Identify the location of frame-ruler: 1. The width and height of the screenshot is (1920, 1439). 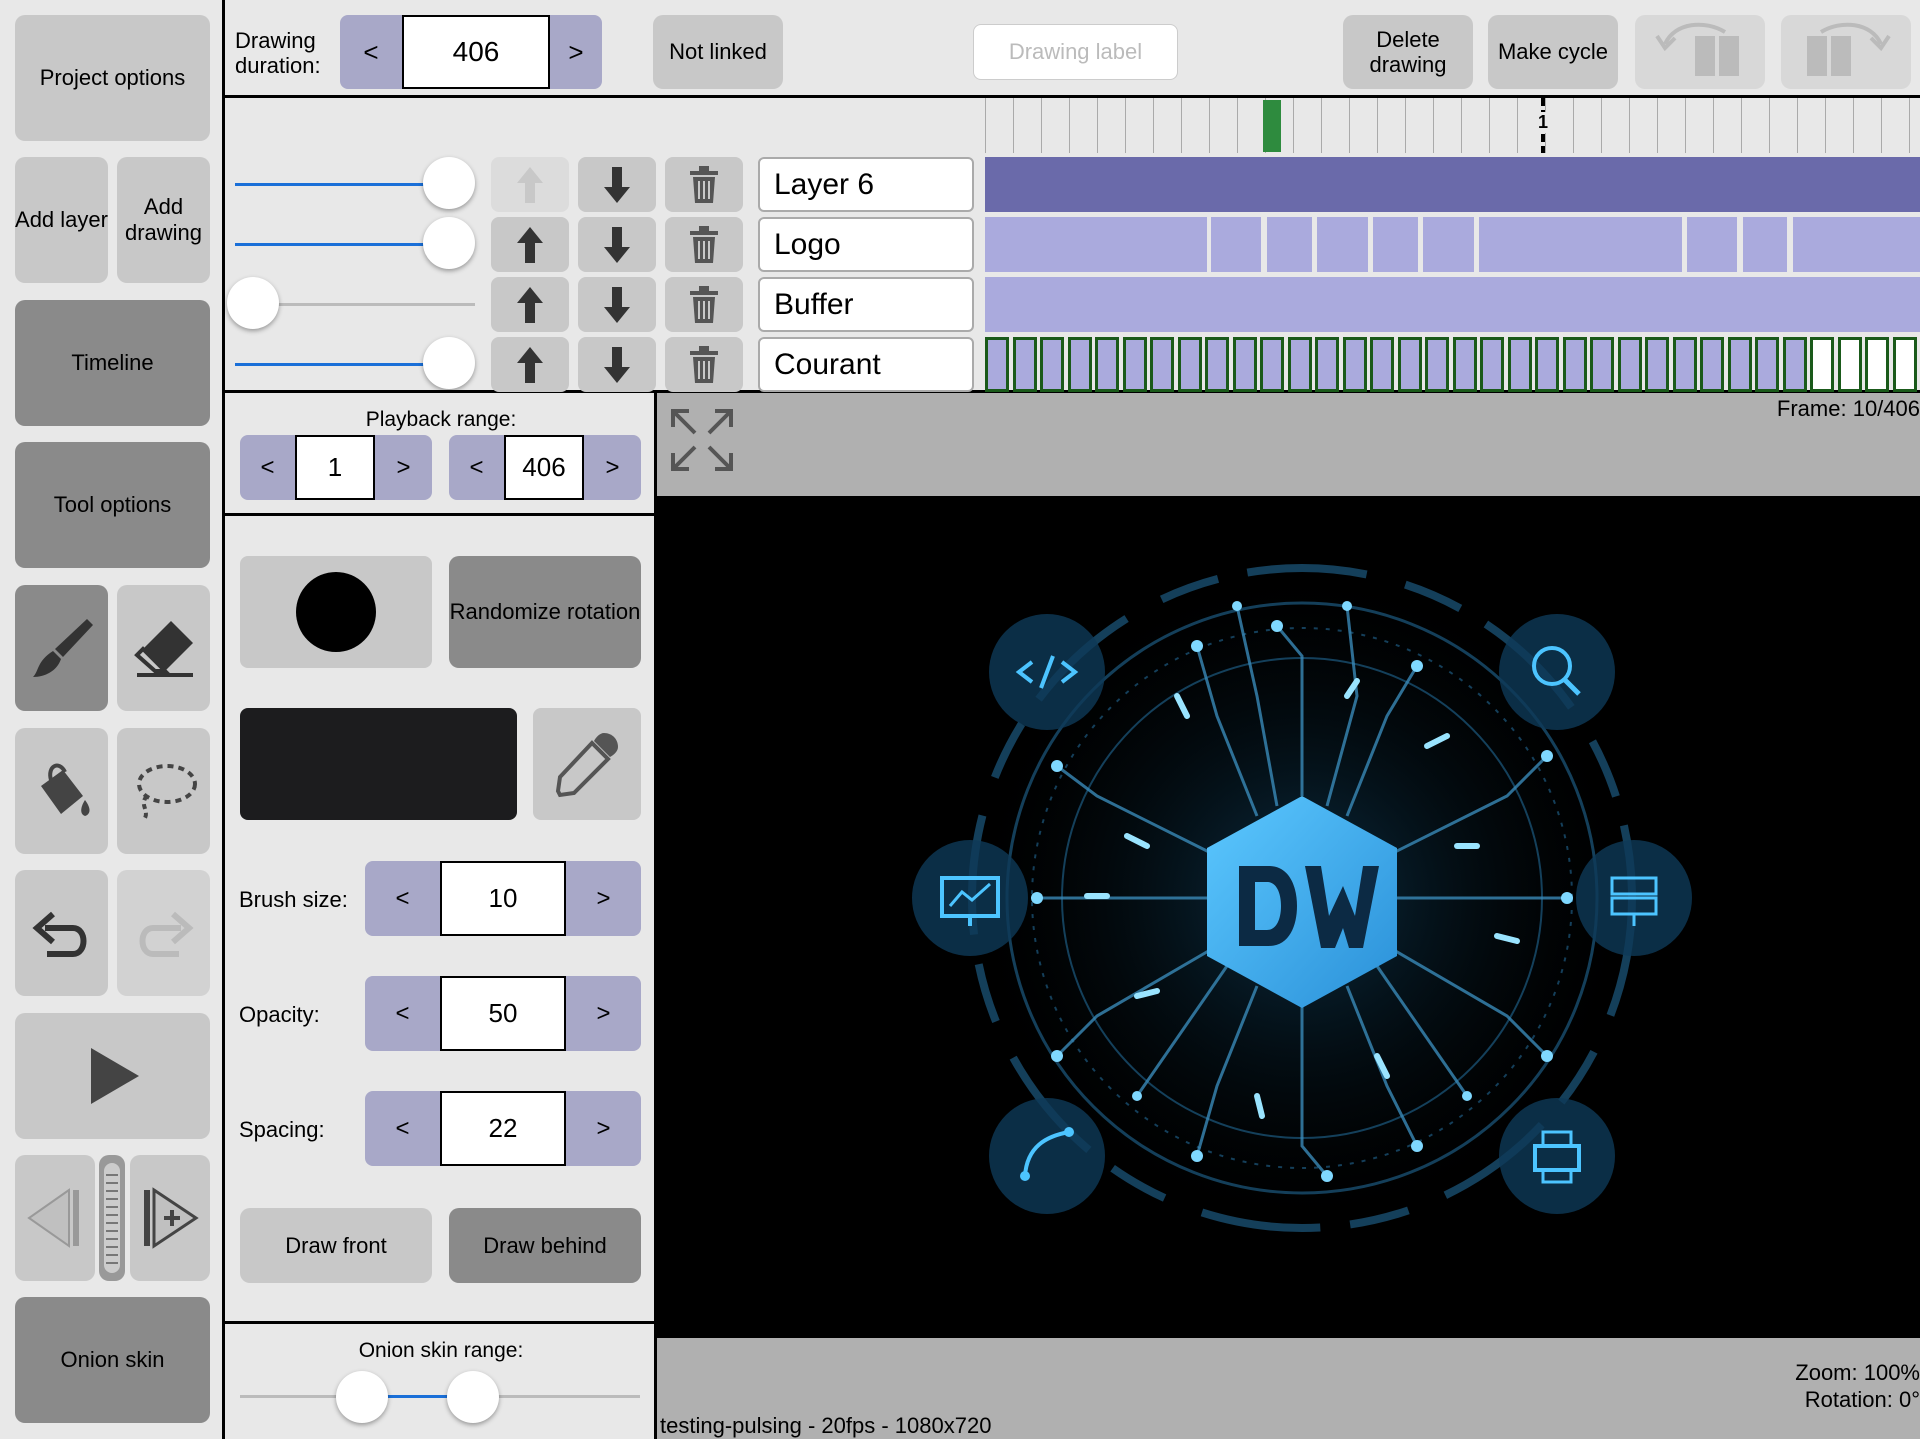
(1452, 125).